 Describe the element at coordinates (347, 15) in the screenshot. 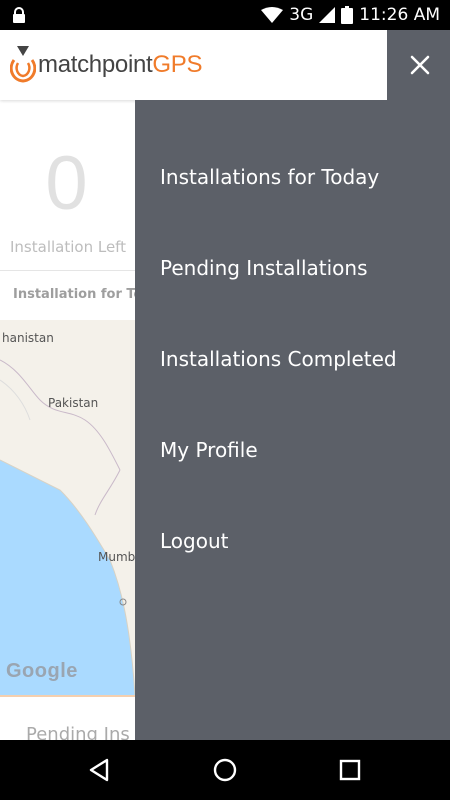

I see `battery-icon` at that location.